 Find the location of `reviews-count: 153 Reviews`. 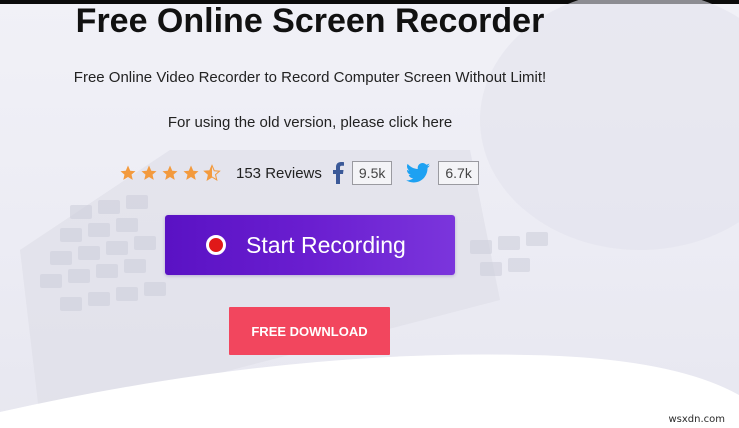

reviews-count: 153 Reviews is located at coordinates (279, 173).